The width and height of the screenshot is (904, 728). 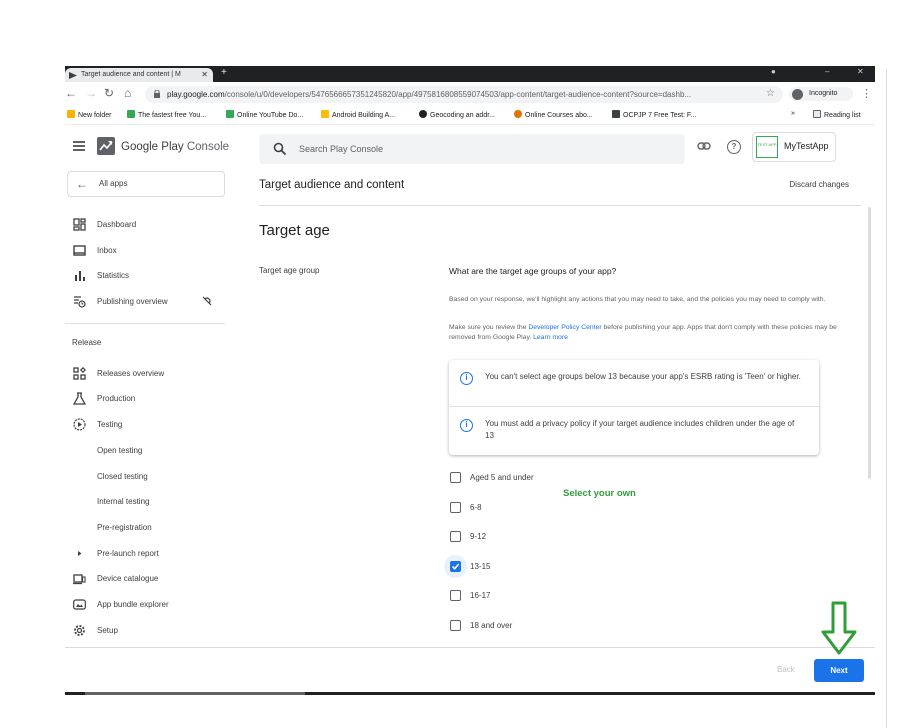 What do you see at coordinates (79, 373) in the screenshot?
I see `releases-overview-icon` at bounding box center [79, 373].